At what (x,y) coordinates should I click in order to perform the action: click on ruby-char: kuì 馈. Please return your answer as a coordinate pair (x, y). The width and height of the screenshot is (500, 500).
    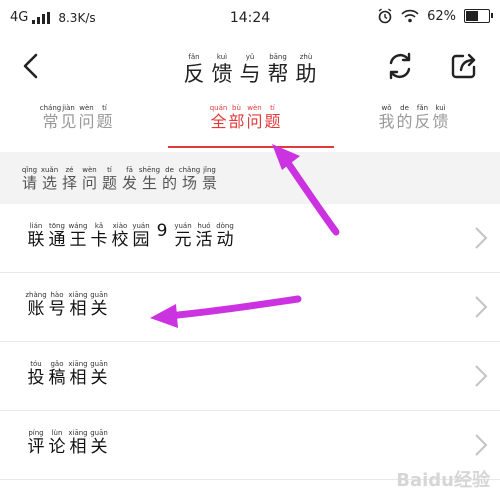
    Looking at the image, I should click on (440, 117).